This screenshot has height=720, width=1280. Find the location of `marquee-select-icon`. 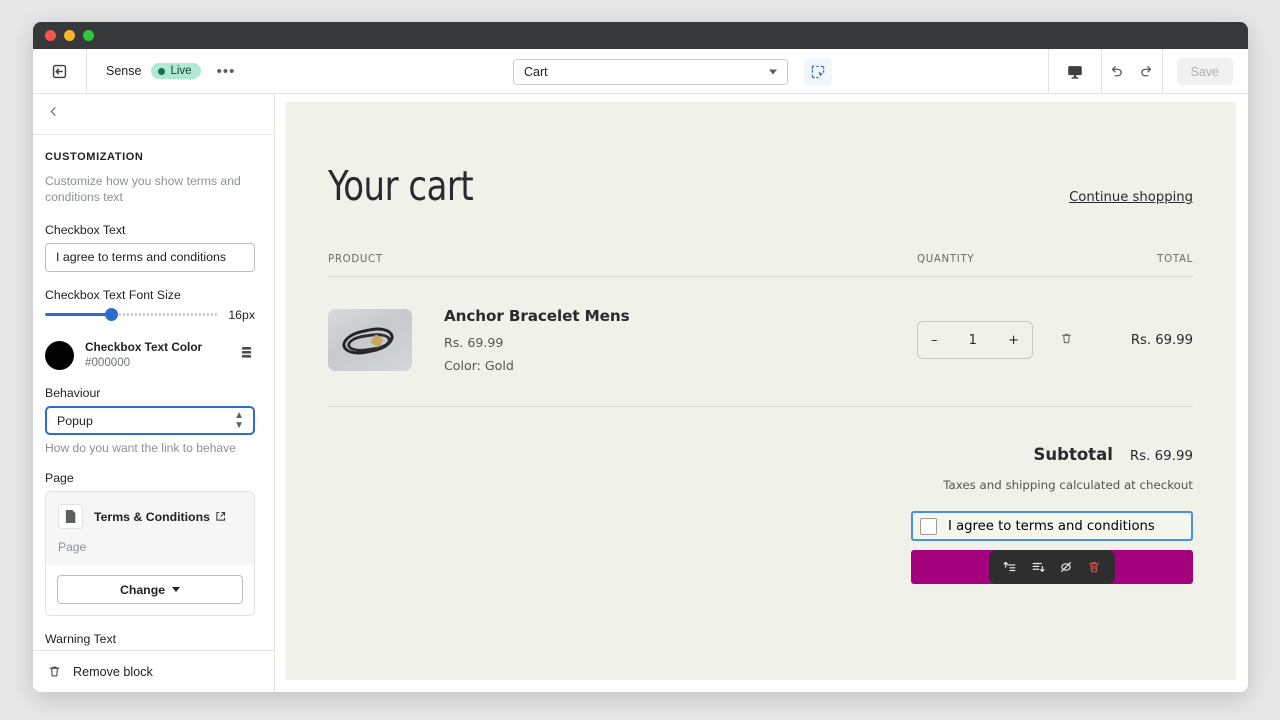

marquee-select-icon is located at coordinates (818, 72).